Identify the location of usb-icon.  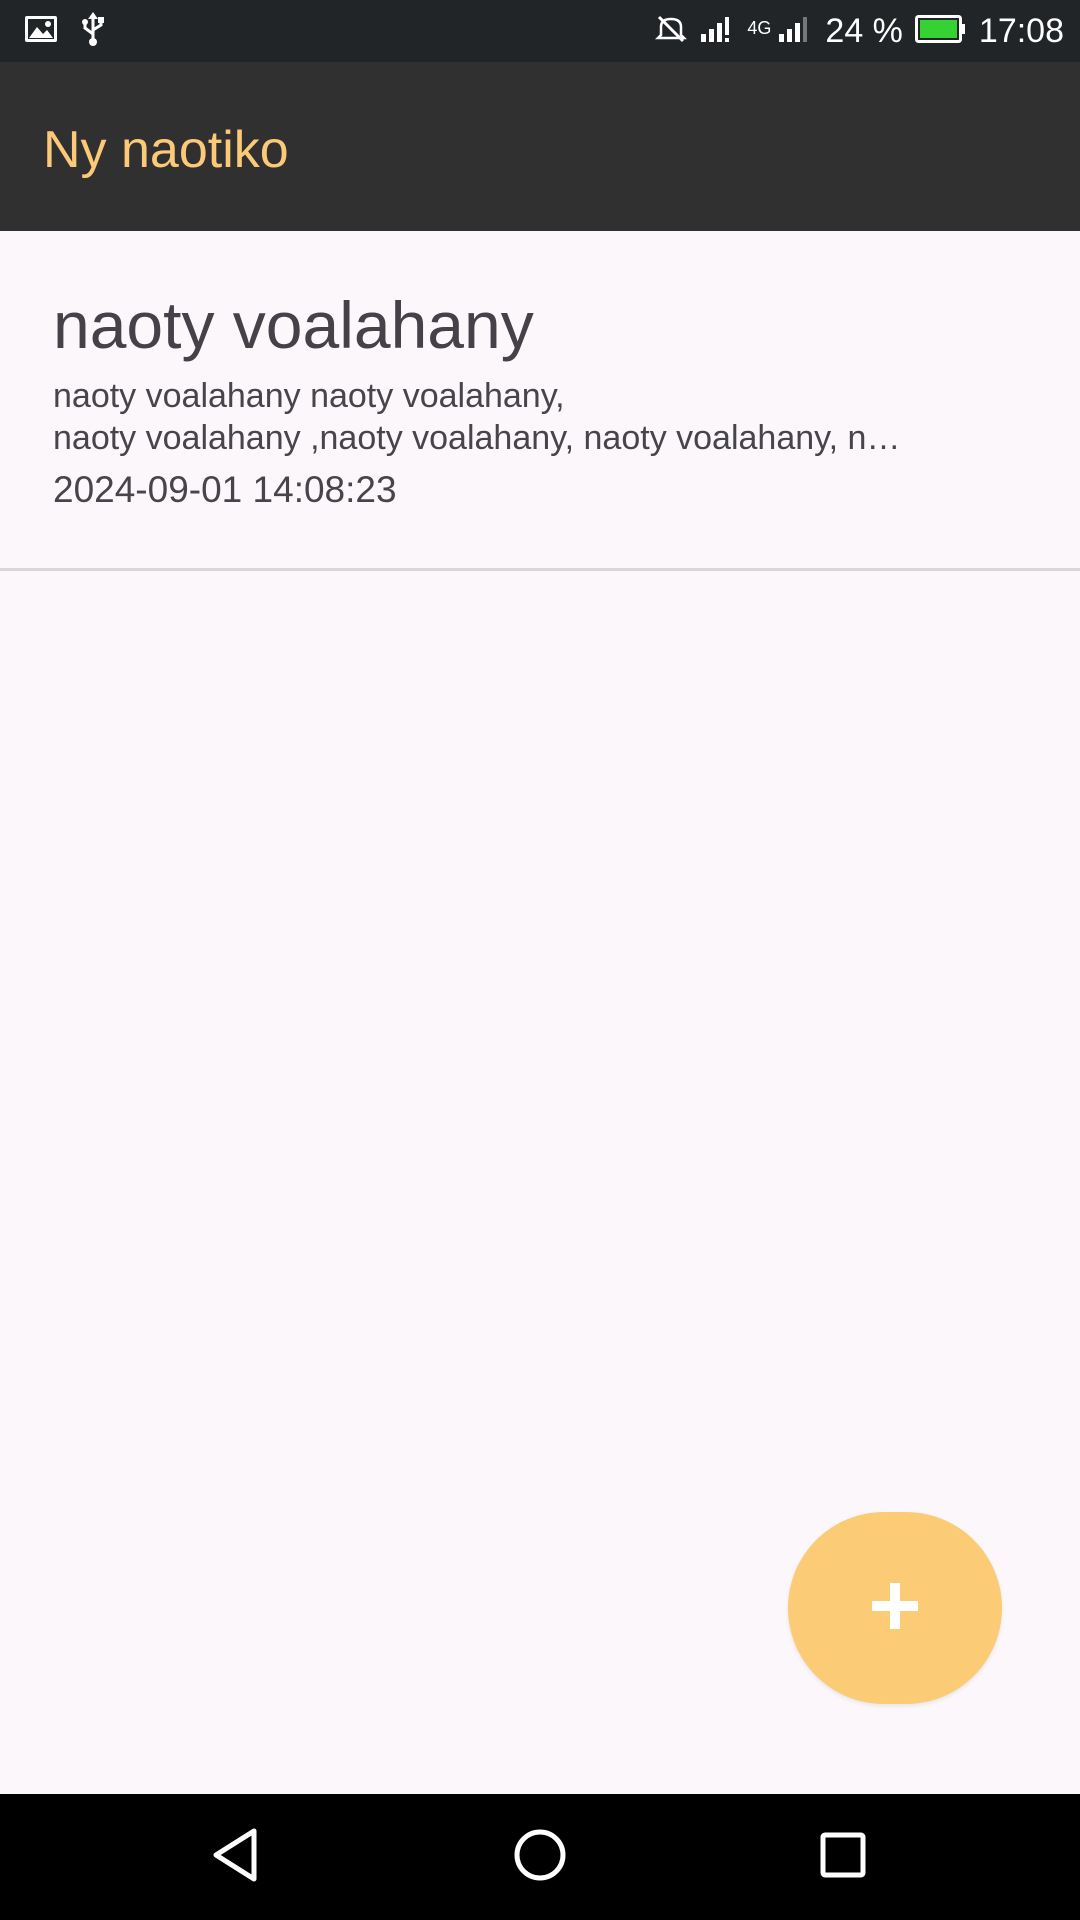
(93, 31).